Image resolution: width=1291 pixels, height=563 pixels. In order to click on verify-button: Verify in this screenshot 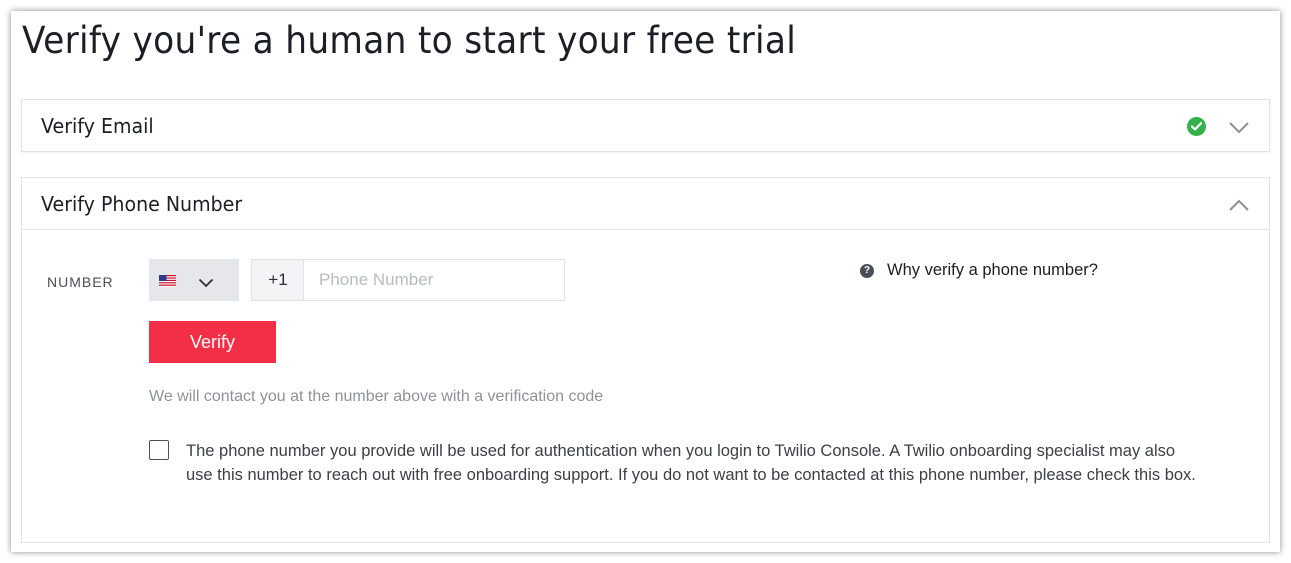, I will do `click(212, 342)`.